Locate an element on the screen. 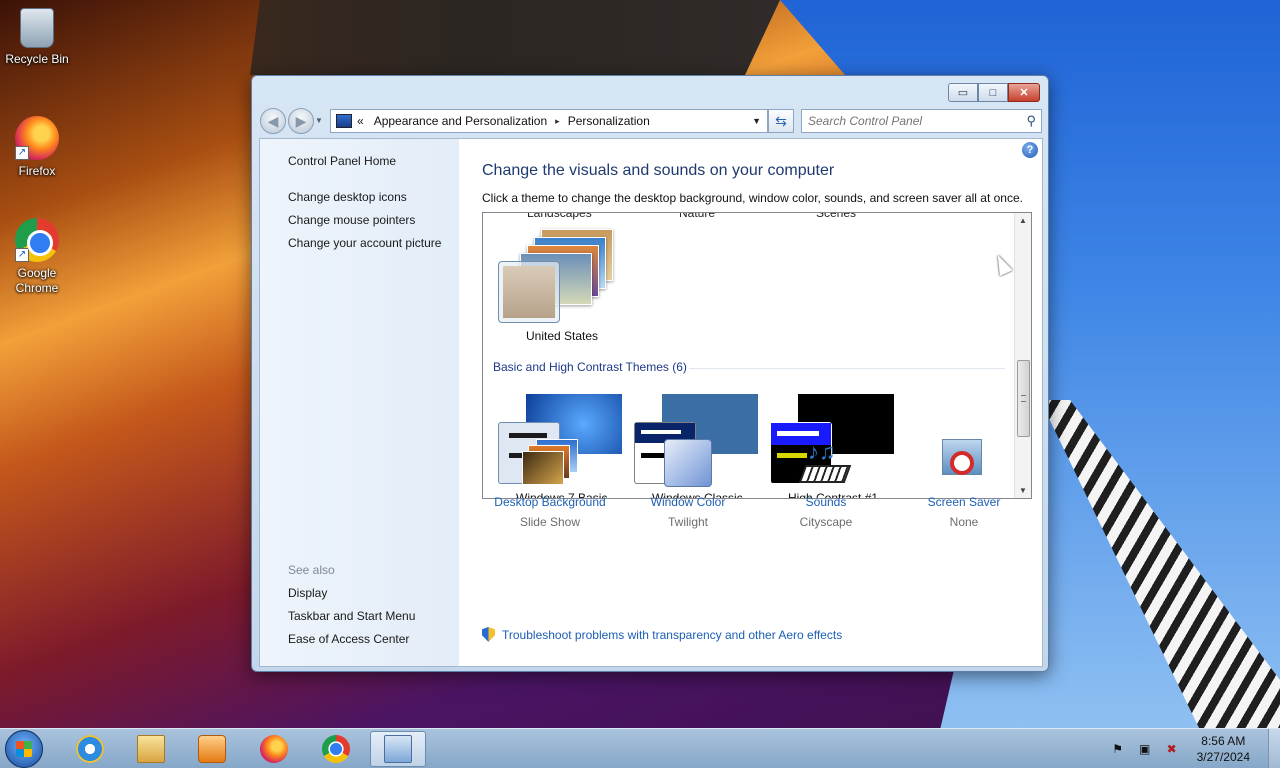  firefox-icon: ↗ is located at coordinates (37, 138).